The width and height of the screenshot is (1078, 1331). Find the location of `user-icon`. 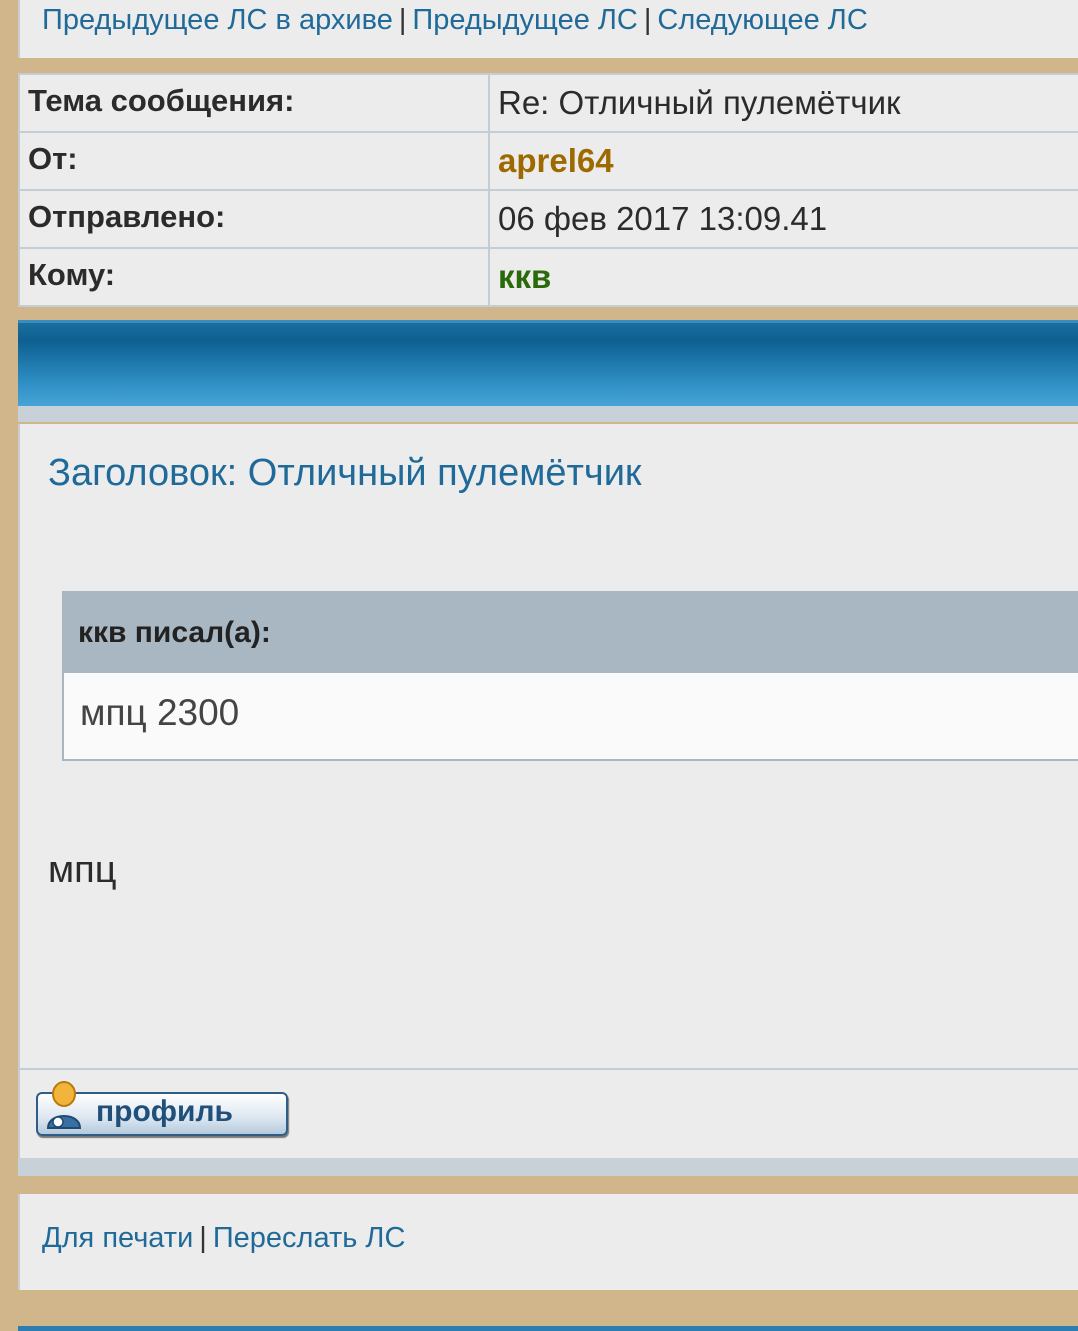

user-icon is located at coordinates (64, 1105).